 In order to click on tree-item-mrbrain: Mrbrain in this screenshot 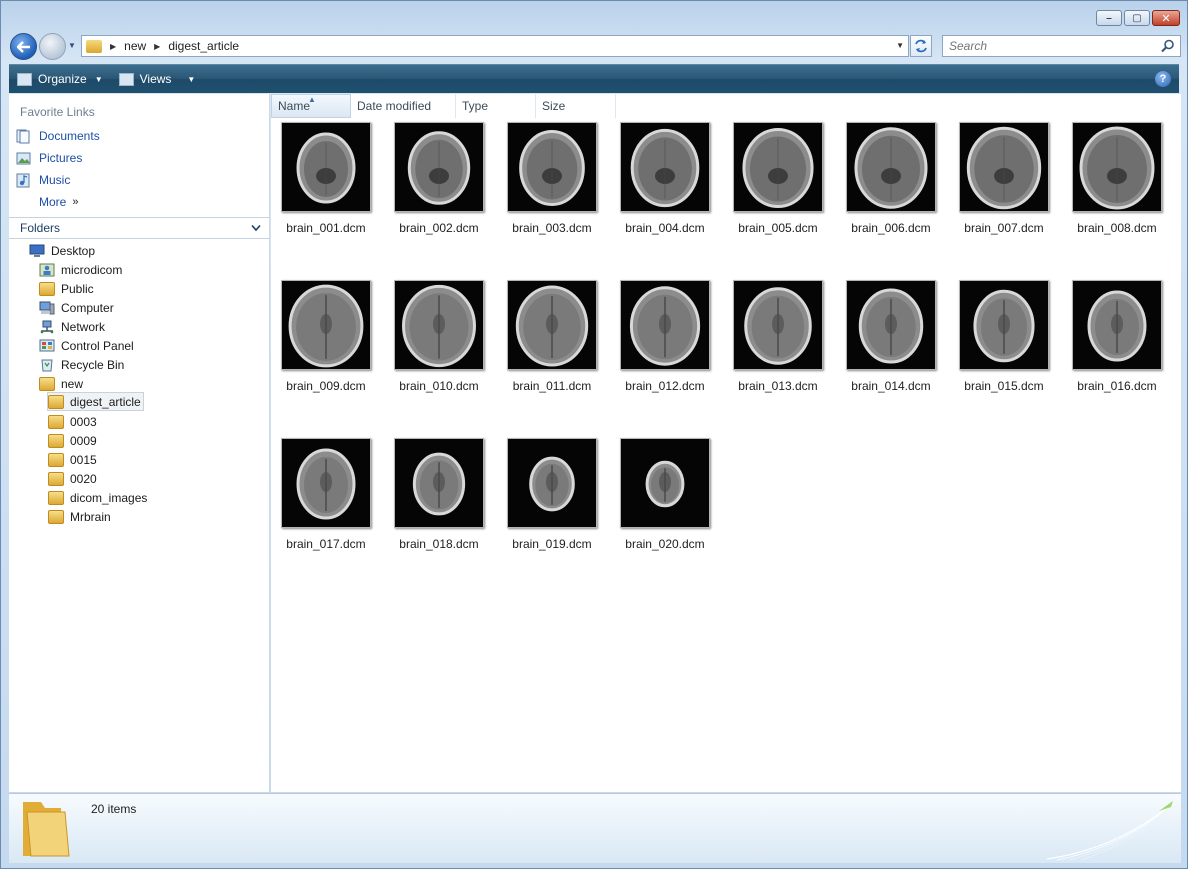, I will do `click(79, 516)`.